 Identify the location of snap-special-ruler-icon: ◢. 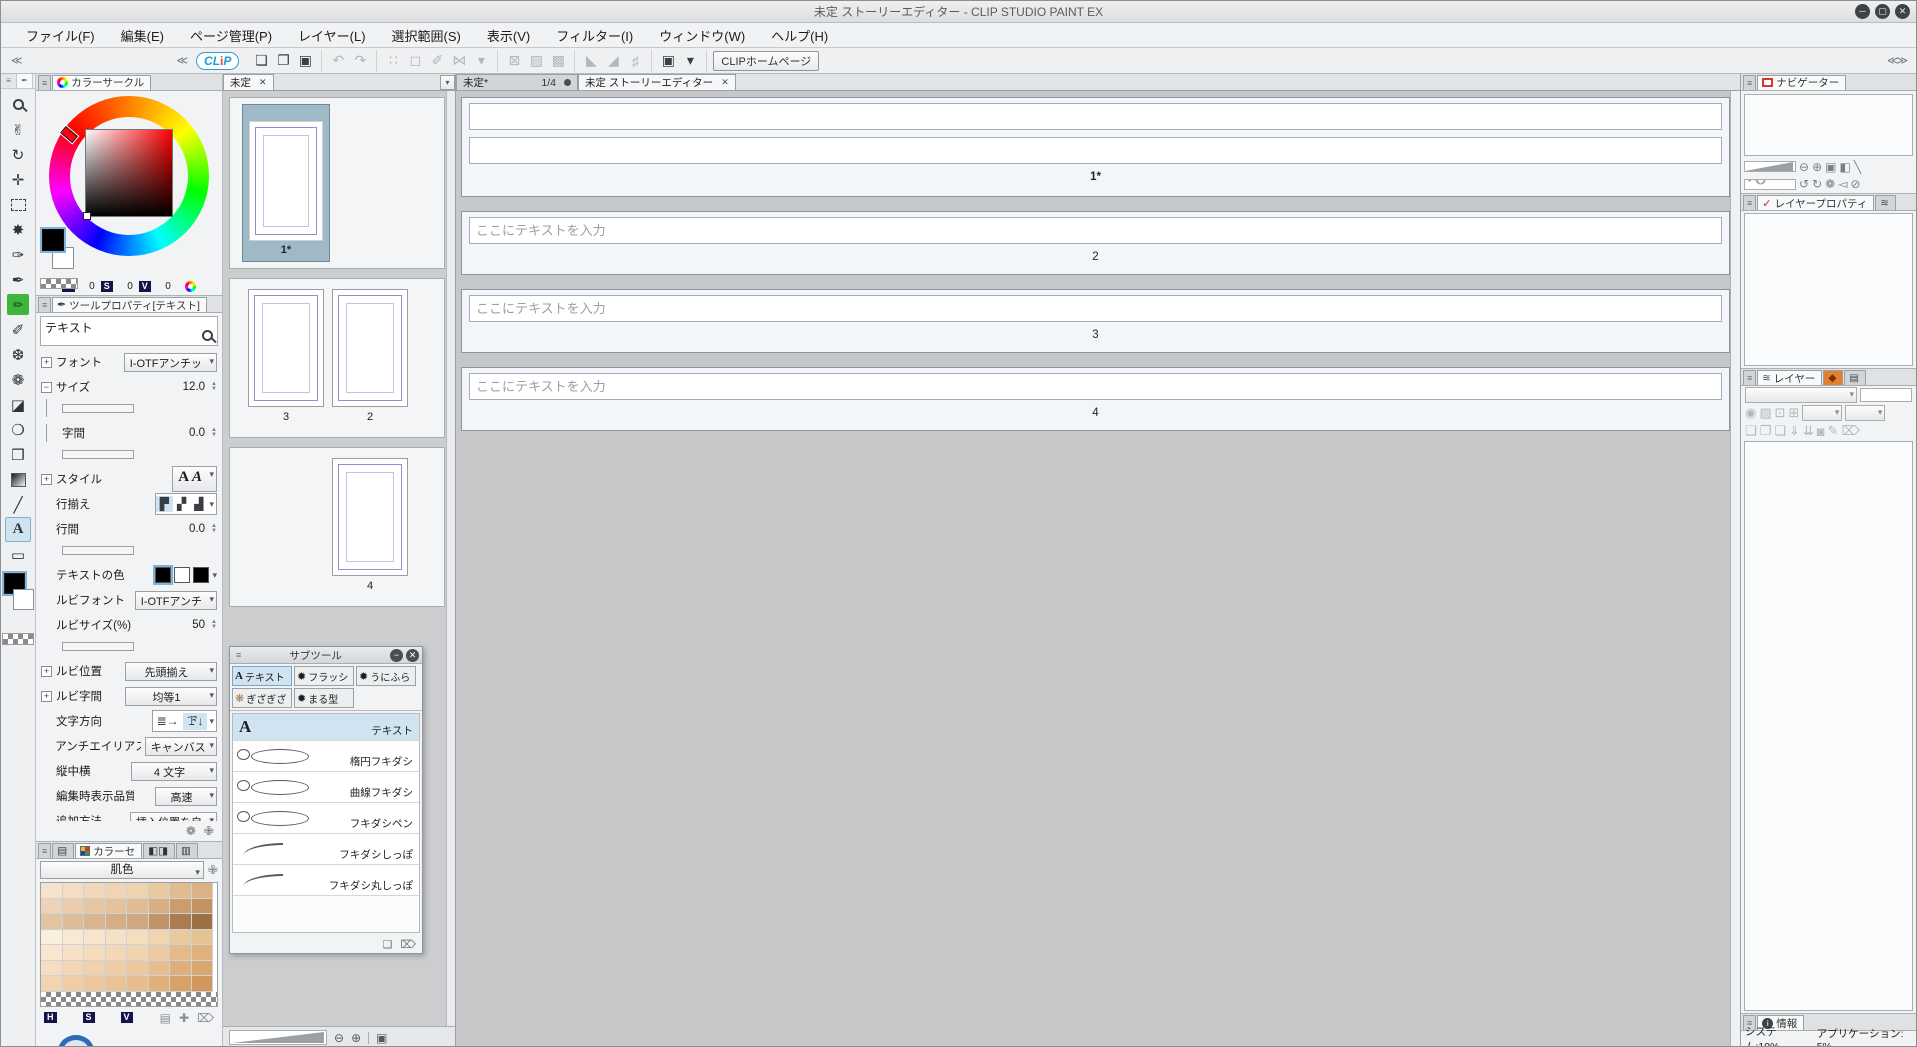
(613, 61).